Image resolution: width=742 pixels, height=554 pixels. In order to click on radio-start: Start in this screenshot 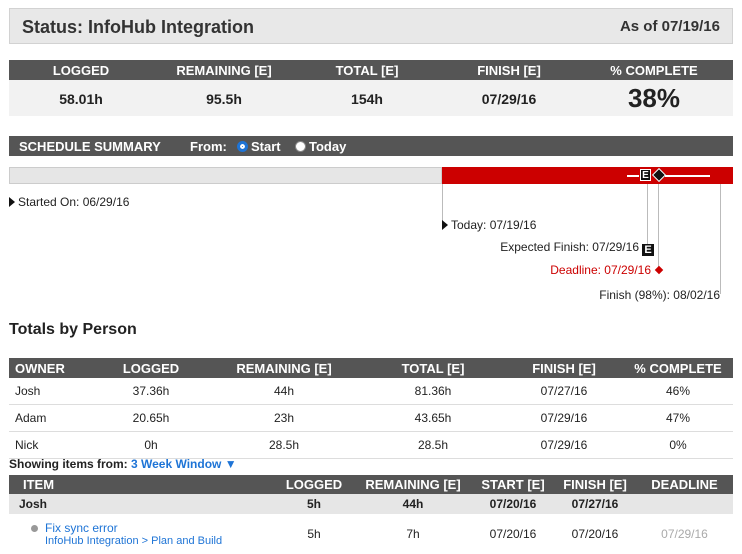, I will do `click(259, 146)`.